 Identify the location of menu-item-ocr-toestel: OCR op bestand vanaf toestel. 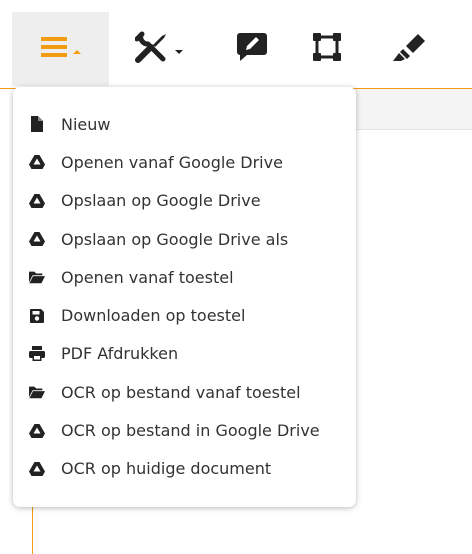
(184, 392).